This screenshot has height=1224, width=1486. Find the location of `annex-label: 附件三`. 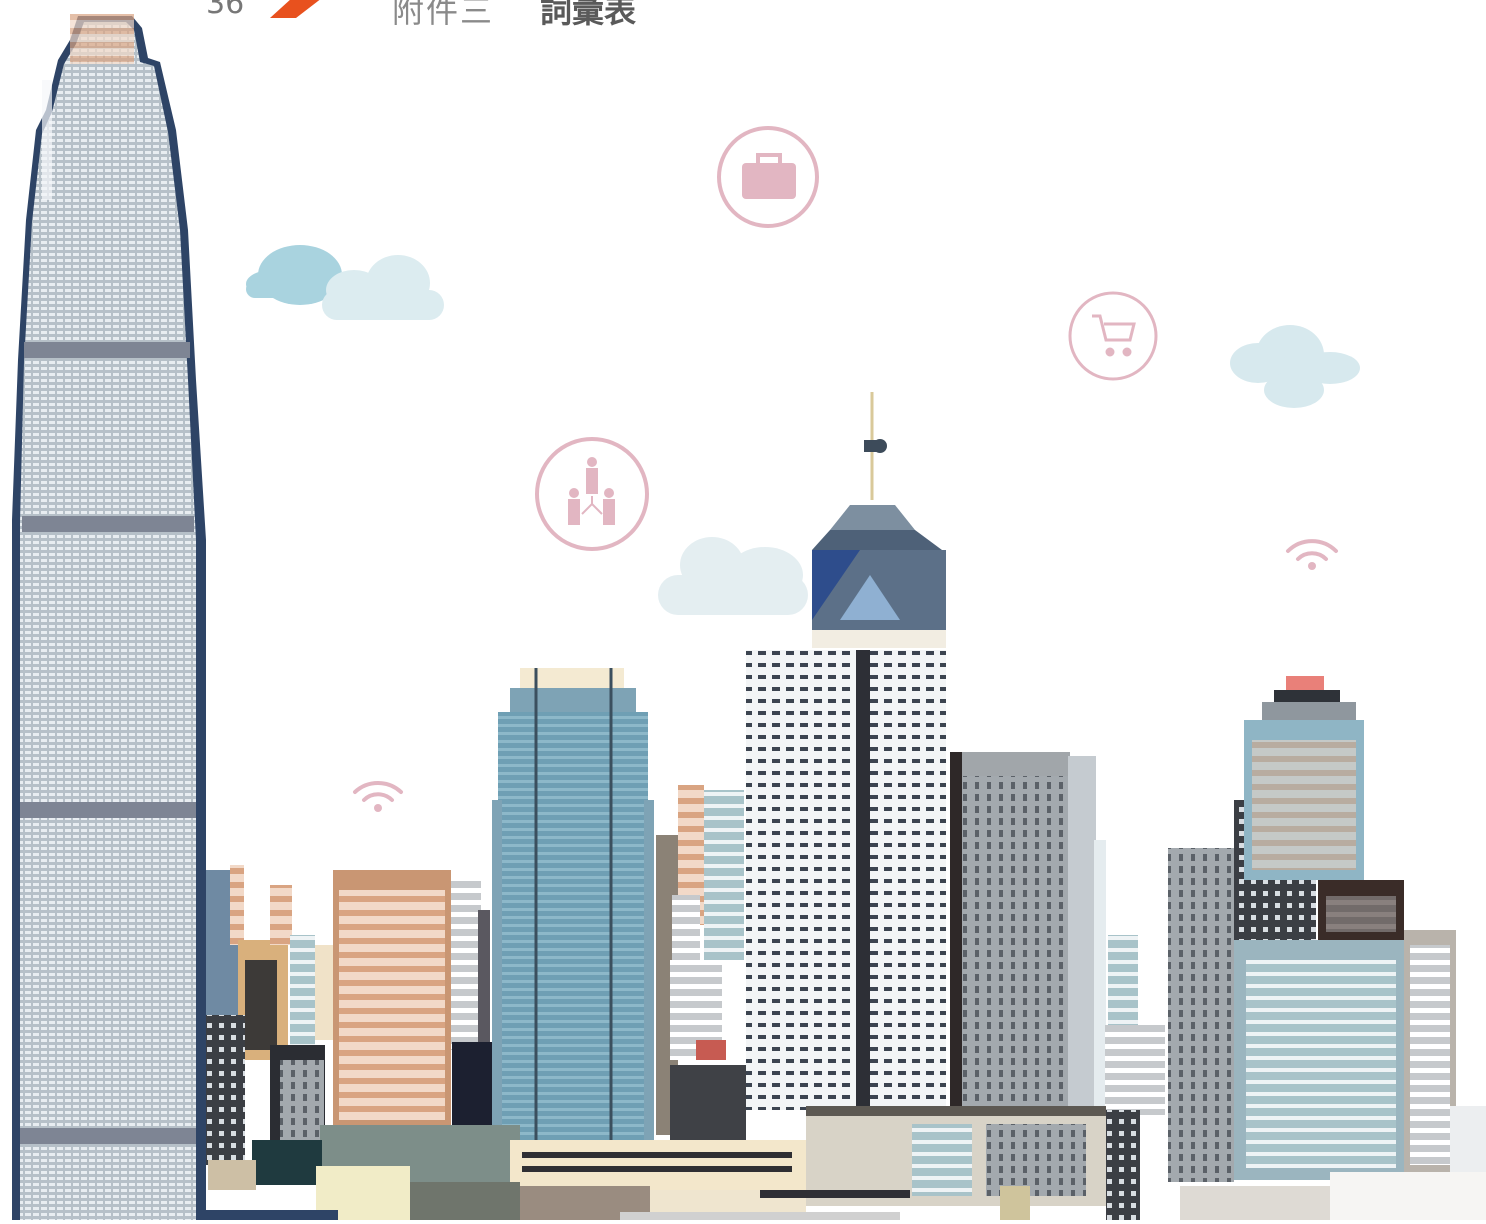

annex-label: 附件三 is located at coordinates (443, 15).